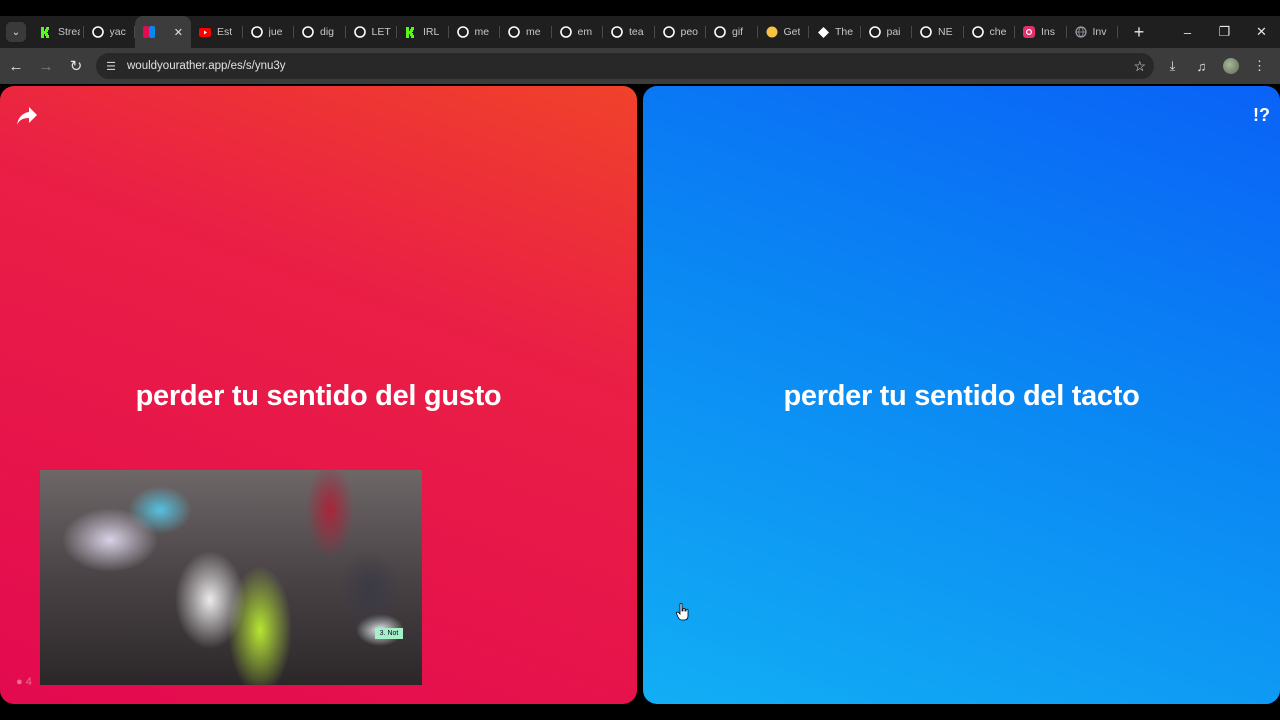  I want to click on window-controls: – ❐ ✕, so click(1224, 32).